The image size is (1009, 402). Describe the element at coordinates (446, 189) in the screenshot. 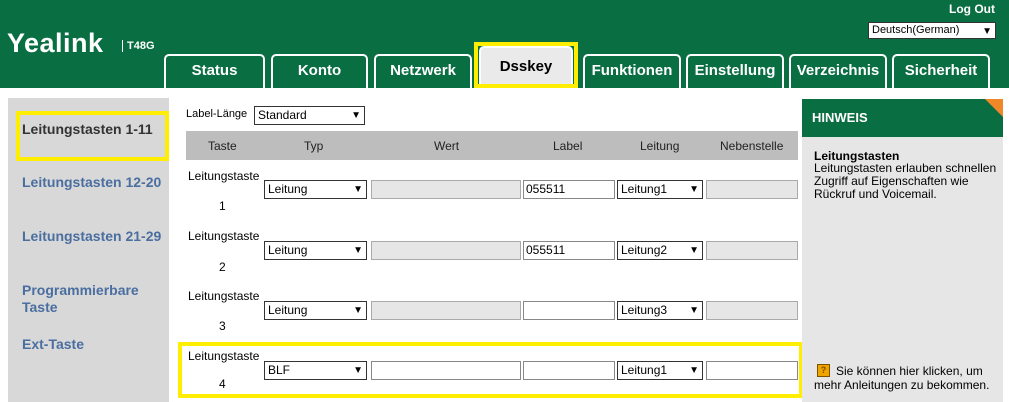

I see `row-1-value-input` at that location.